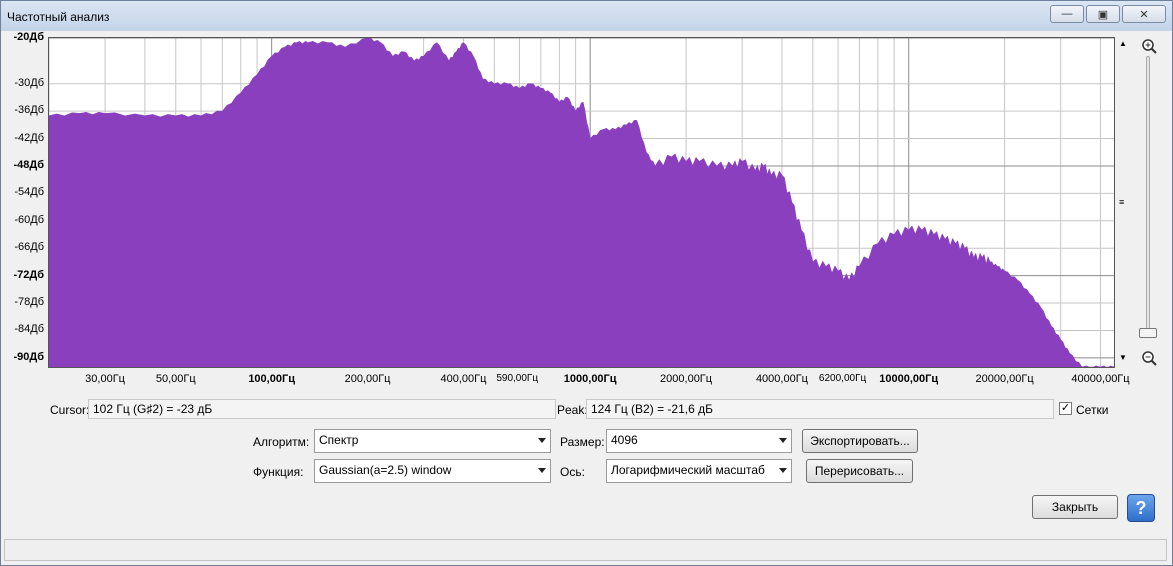  Describe the element at coordinates (175, 379) in the screenshot. I see `x-tick-label: 50,00Гц` at that location.